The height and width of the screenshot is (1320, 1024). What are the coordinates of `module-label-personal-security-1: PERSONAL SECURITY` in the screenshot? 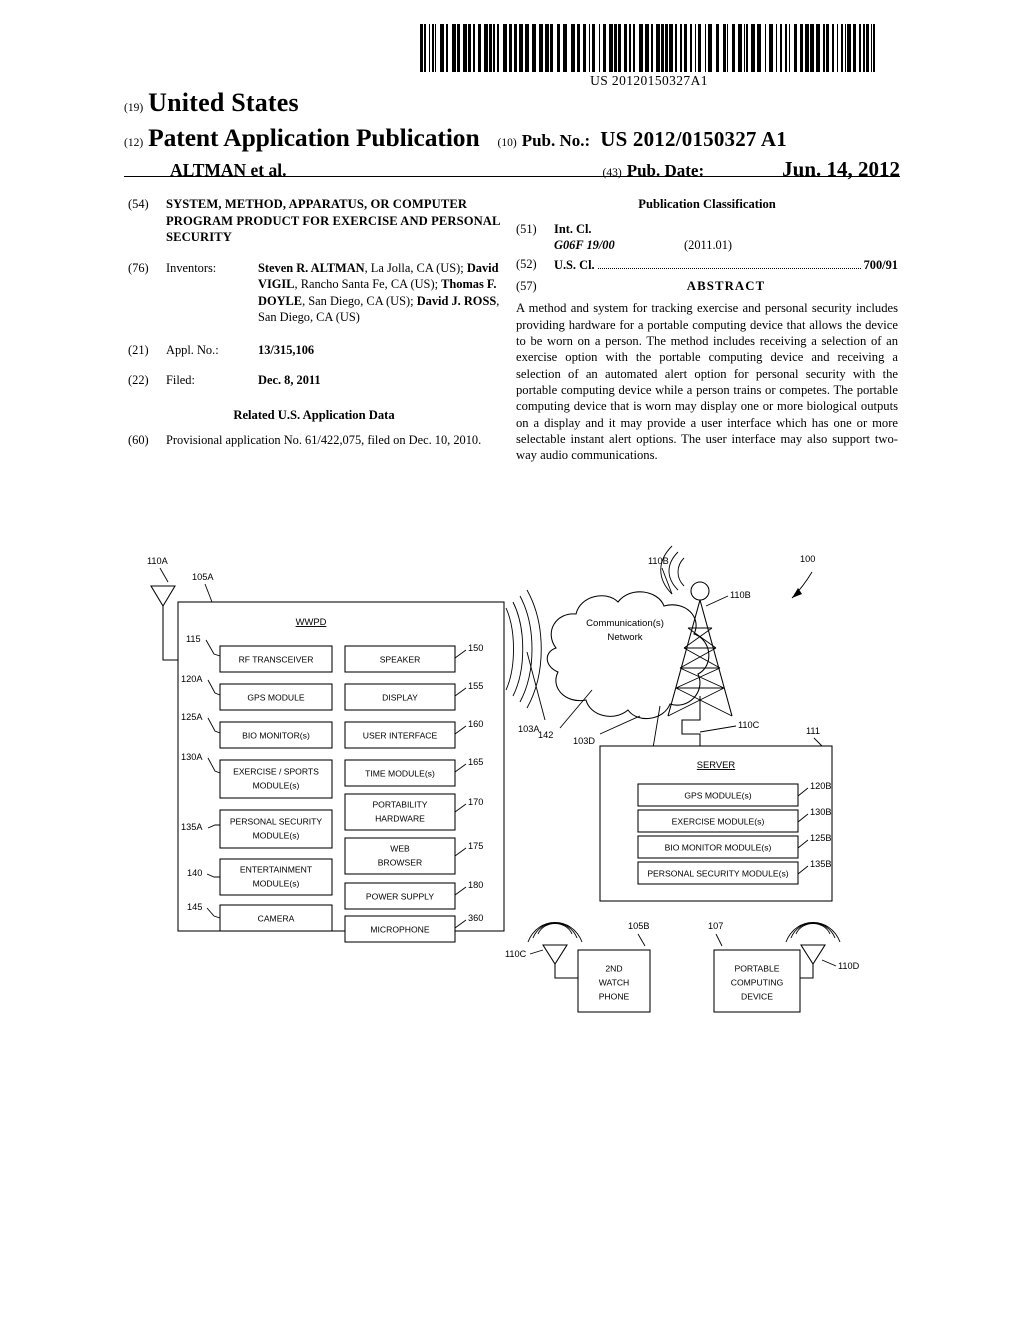 It's located at (276, 821).